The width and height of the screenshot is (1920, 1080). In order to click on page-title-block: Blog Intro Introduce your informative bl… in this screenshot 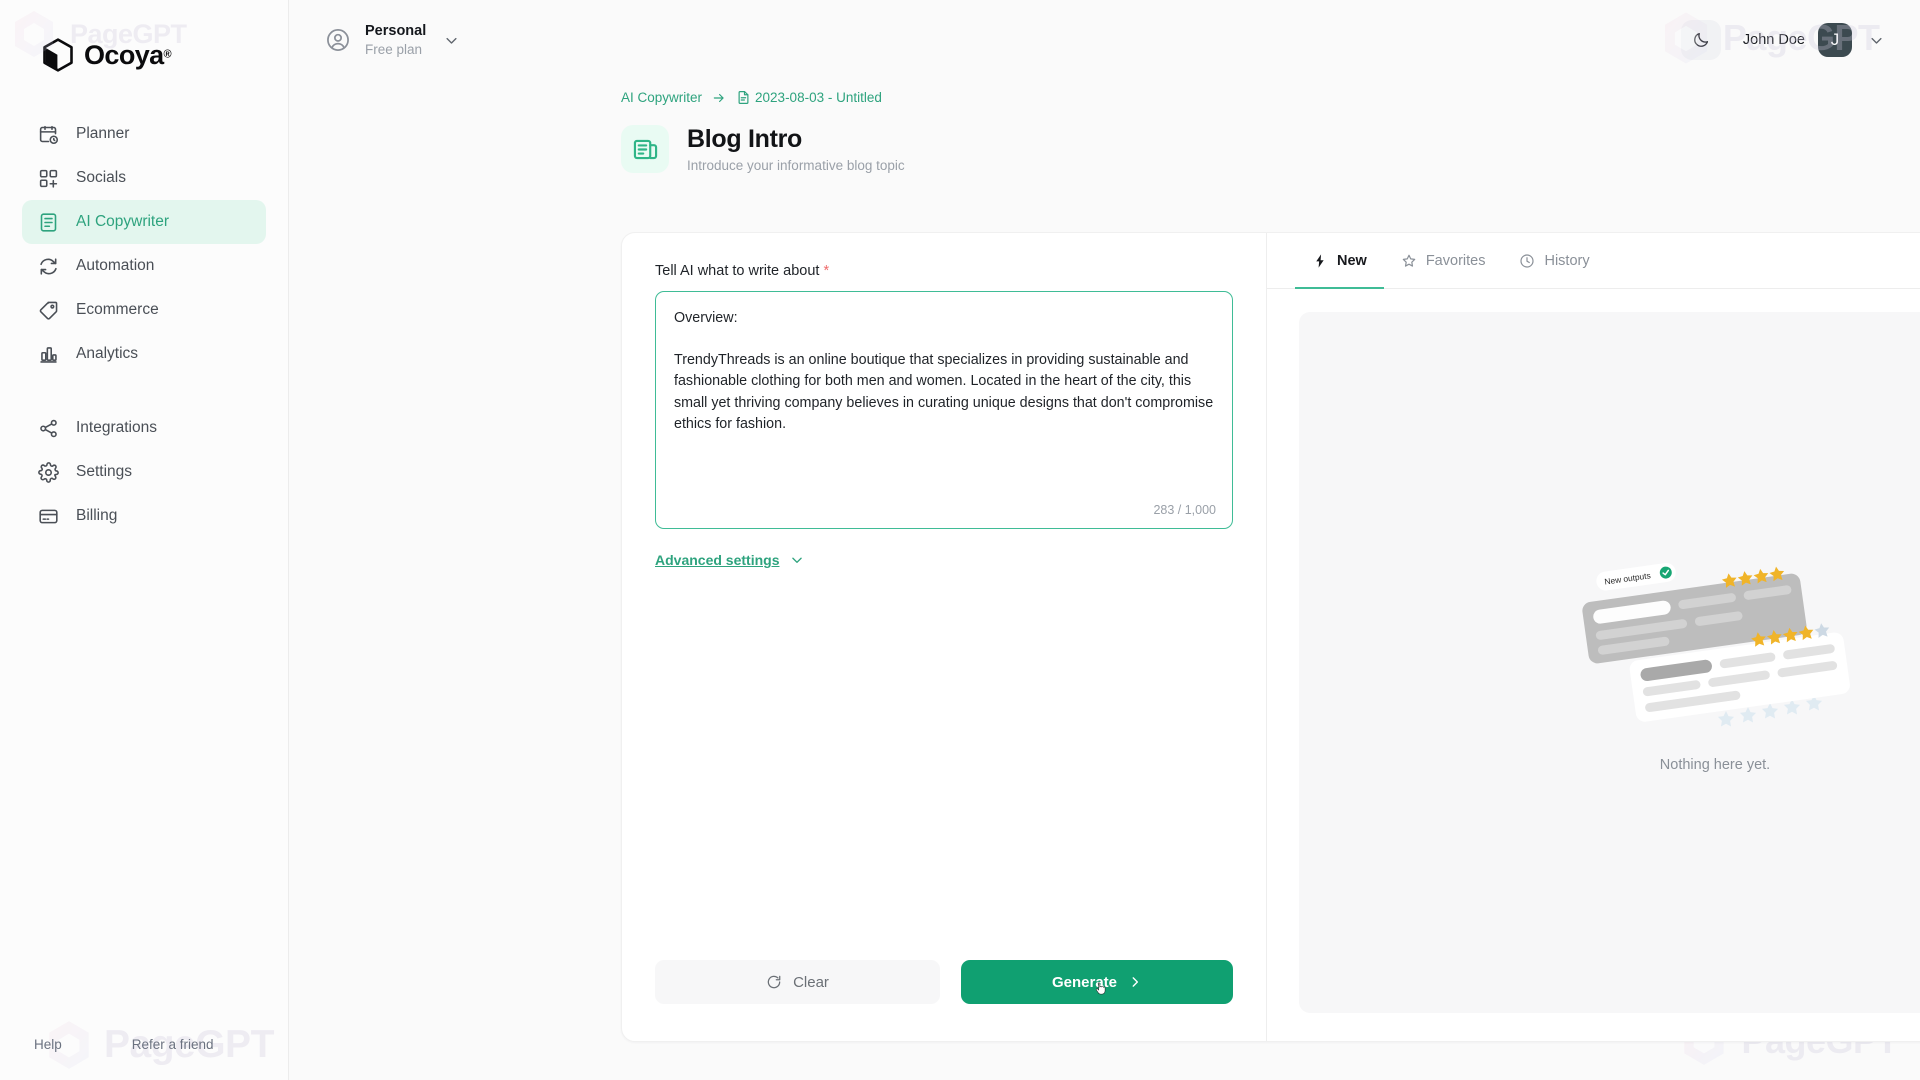, I will do `click(796, 149)`.